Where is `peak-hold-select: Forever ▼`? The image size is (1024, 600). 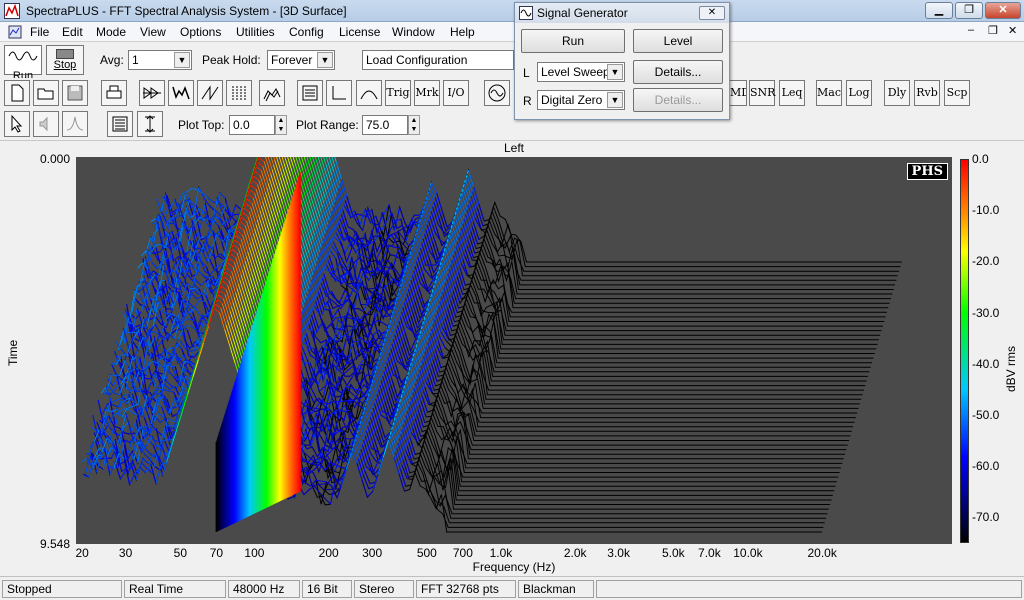
peak-hold-select: Forever ▼ is located at coordinates (301, 60).